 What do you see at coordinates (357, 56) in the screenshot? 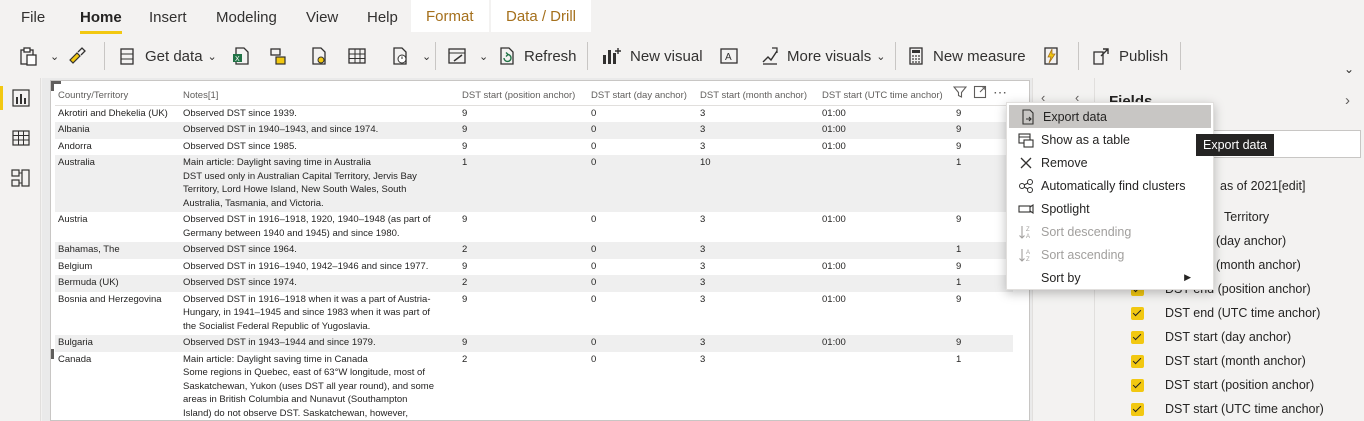
I see `table-icon` at bounding box center [357, 56].